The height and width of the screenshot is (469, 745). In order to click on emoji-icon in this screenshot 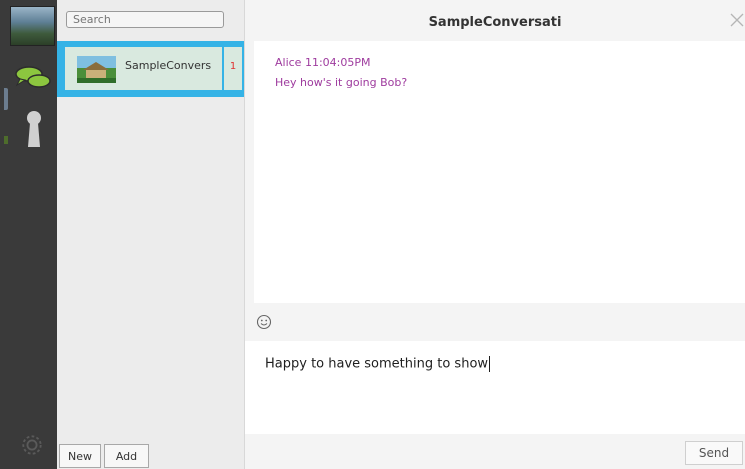, I will do `click(264, 322)`.